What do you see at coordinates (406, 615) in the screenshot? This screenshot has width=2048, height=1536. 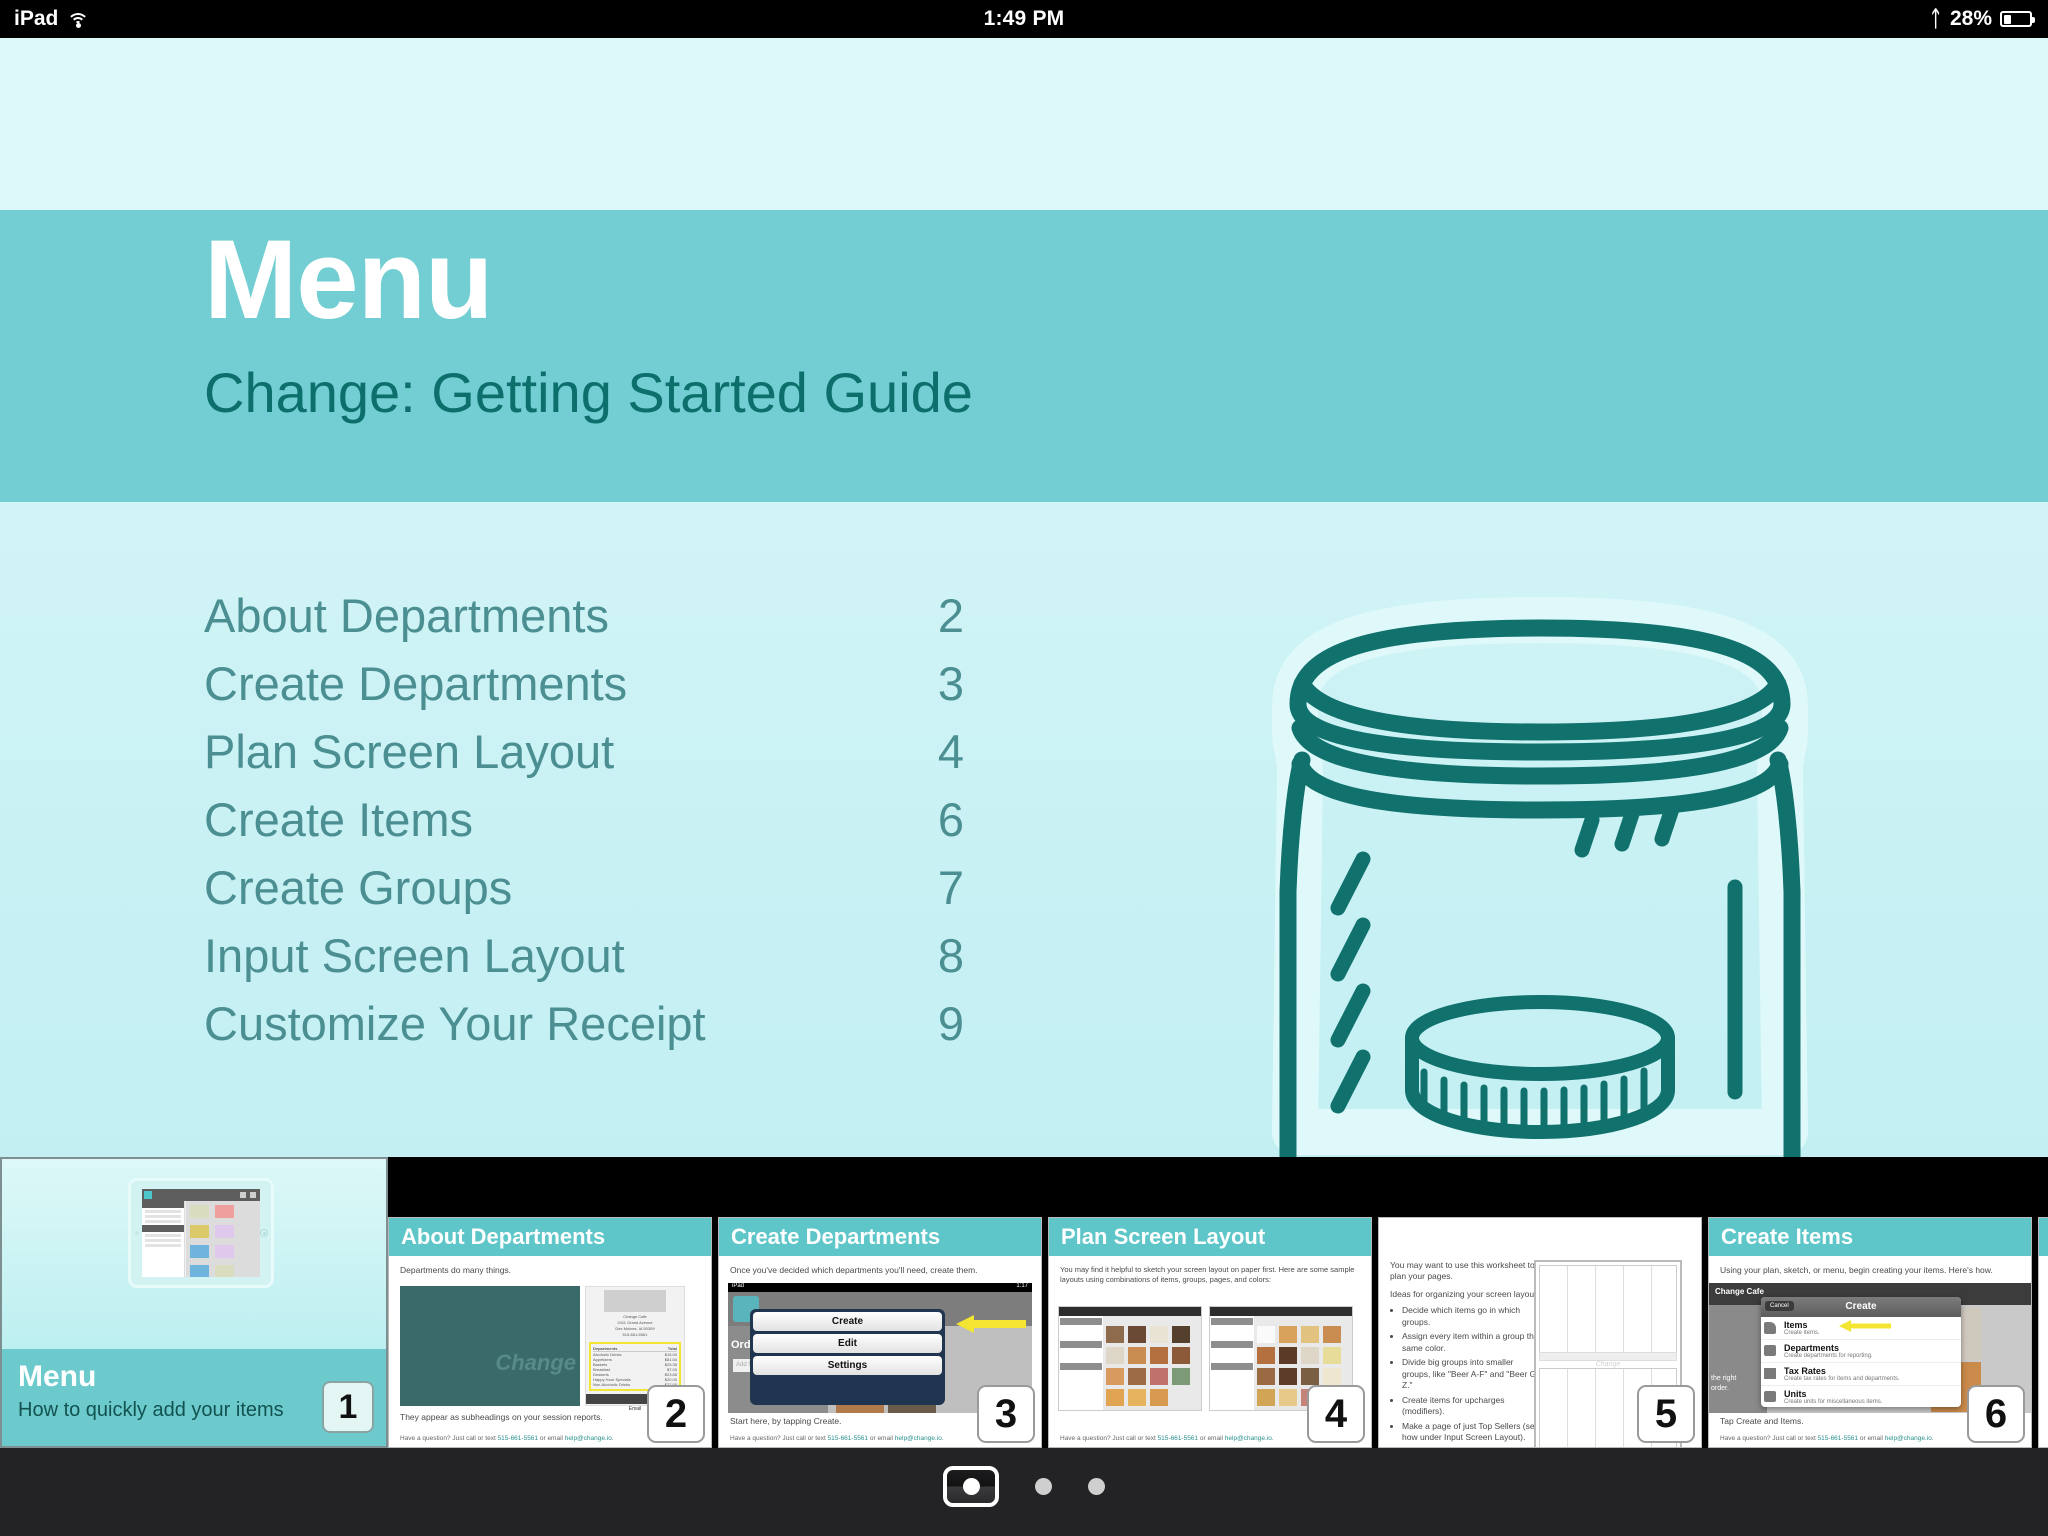 I see `toc-label: About Departments` at bounding box center [406, 615].